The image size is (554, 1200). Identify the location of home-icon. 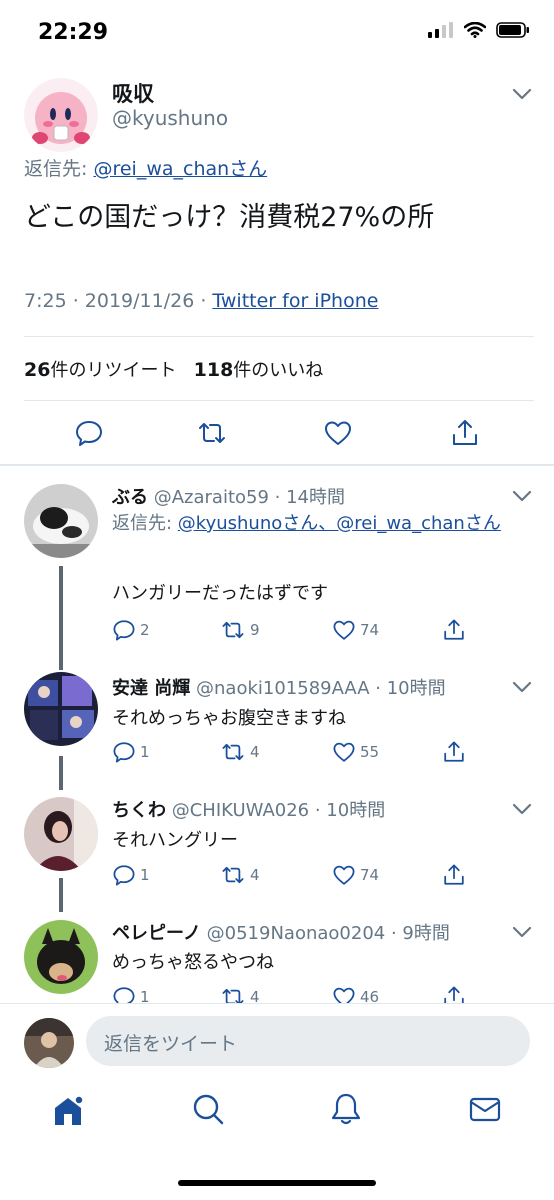
(68, 1111).